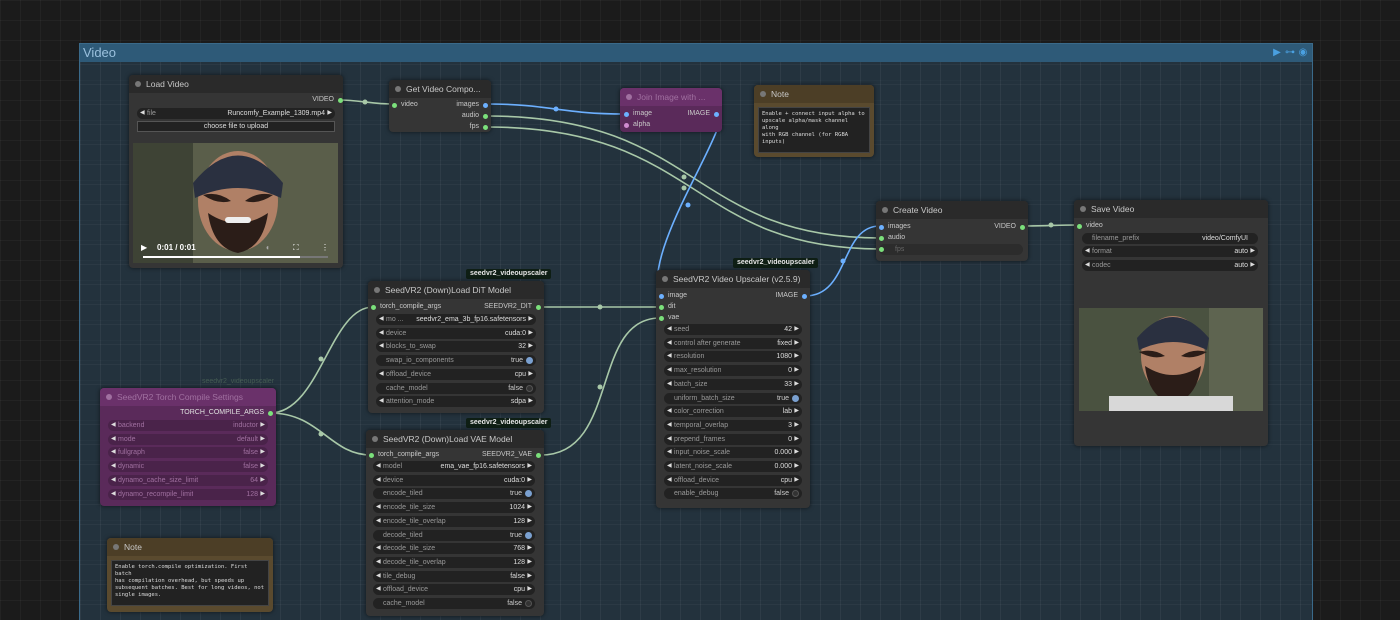  I want to click on video-preview: ▶ 0:01 / 0:01 ◖ ⛶ ⋮, so click(235, 203).